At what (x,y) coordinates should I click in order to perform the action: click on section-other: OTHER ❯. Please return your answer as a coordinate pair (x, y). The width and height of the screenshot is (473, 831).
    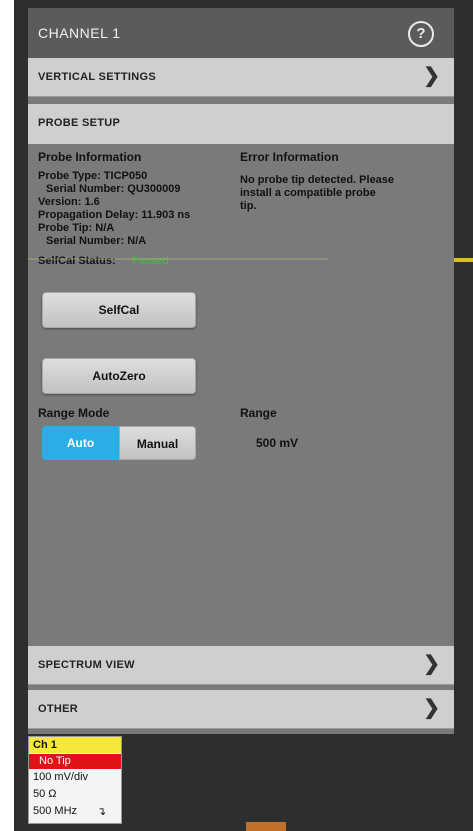
    Looking at the image, I should click on (241, 709).